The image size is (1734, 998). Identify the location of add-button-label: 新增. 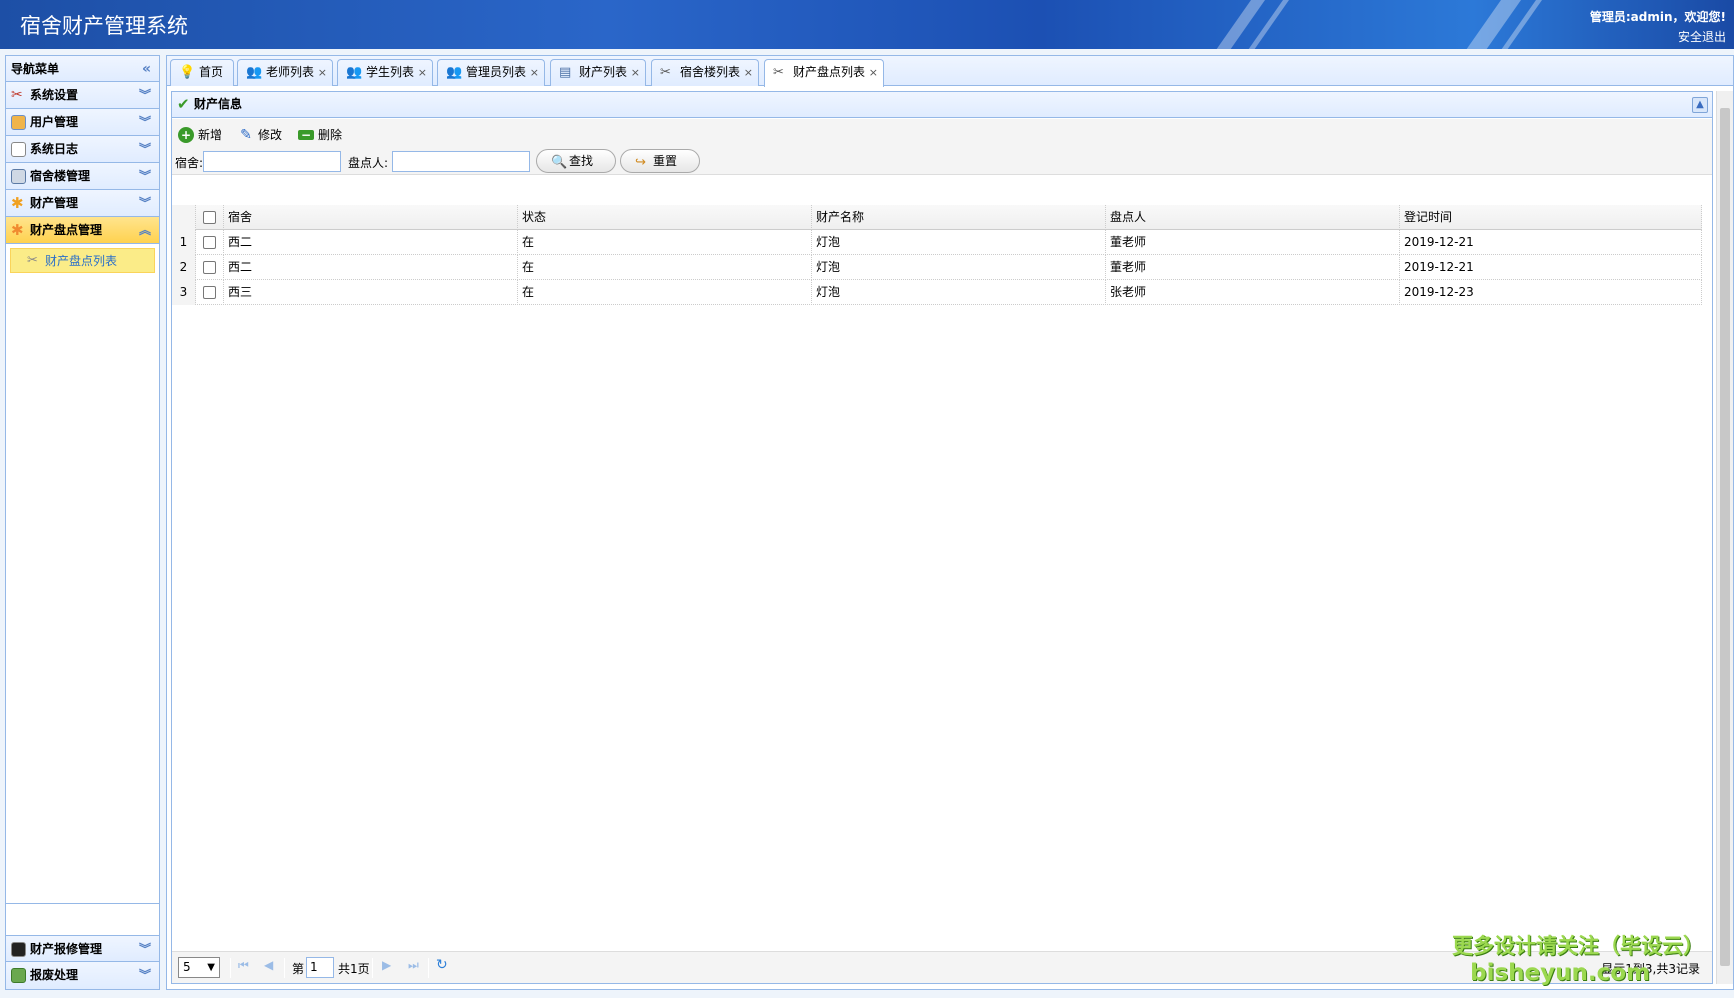
(210, 135).